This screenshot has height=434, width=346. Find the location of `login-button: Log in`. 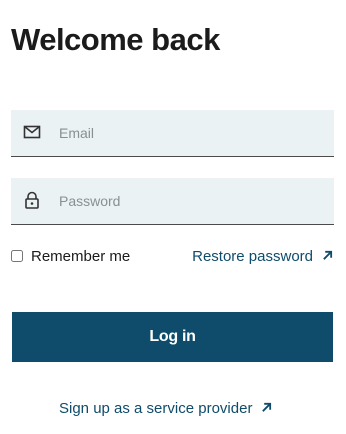

login-button: Log in is located at coordinates (172, 337).